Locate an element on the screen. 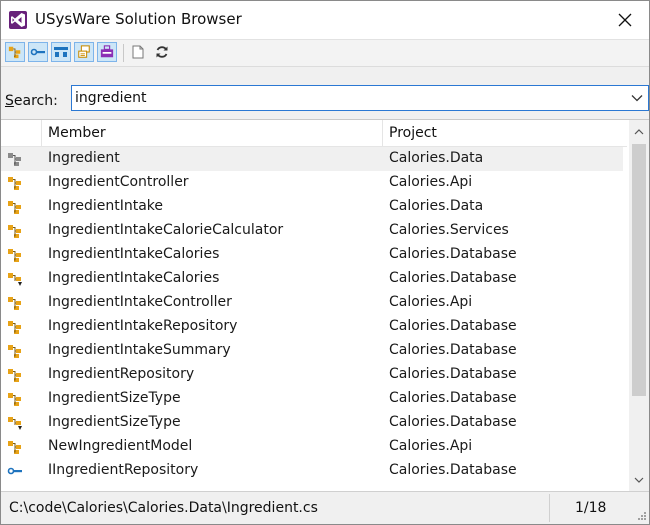 Image resolution: width=650 pixels, height=525 pixels. class-filter-button is located at coordinates (15, 52).